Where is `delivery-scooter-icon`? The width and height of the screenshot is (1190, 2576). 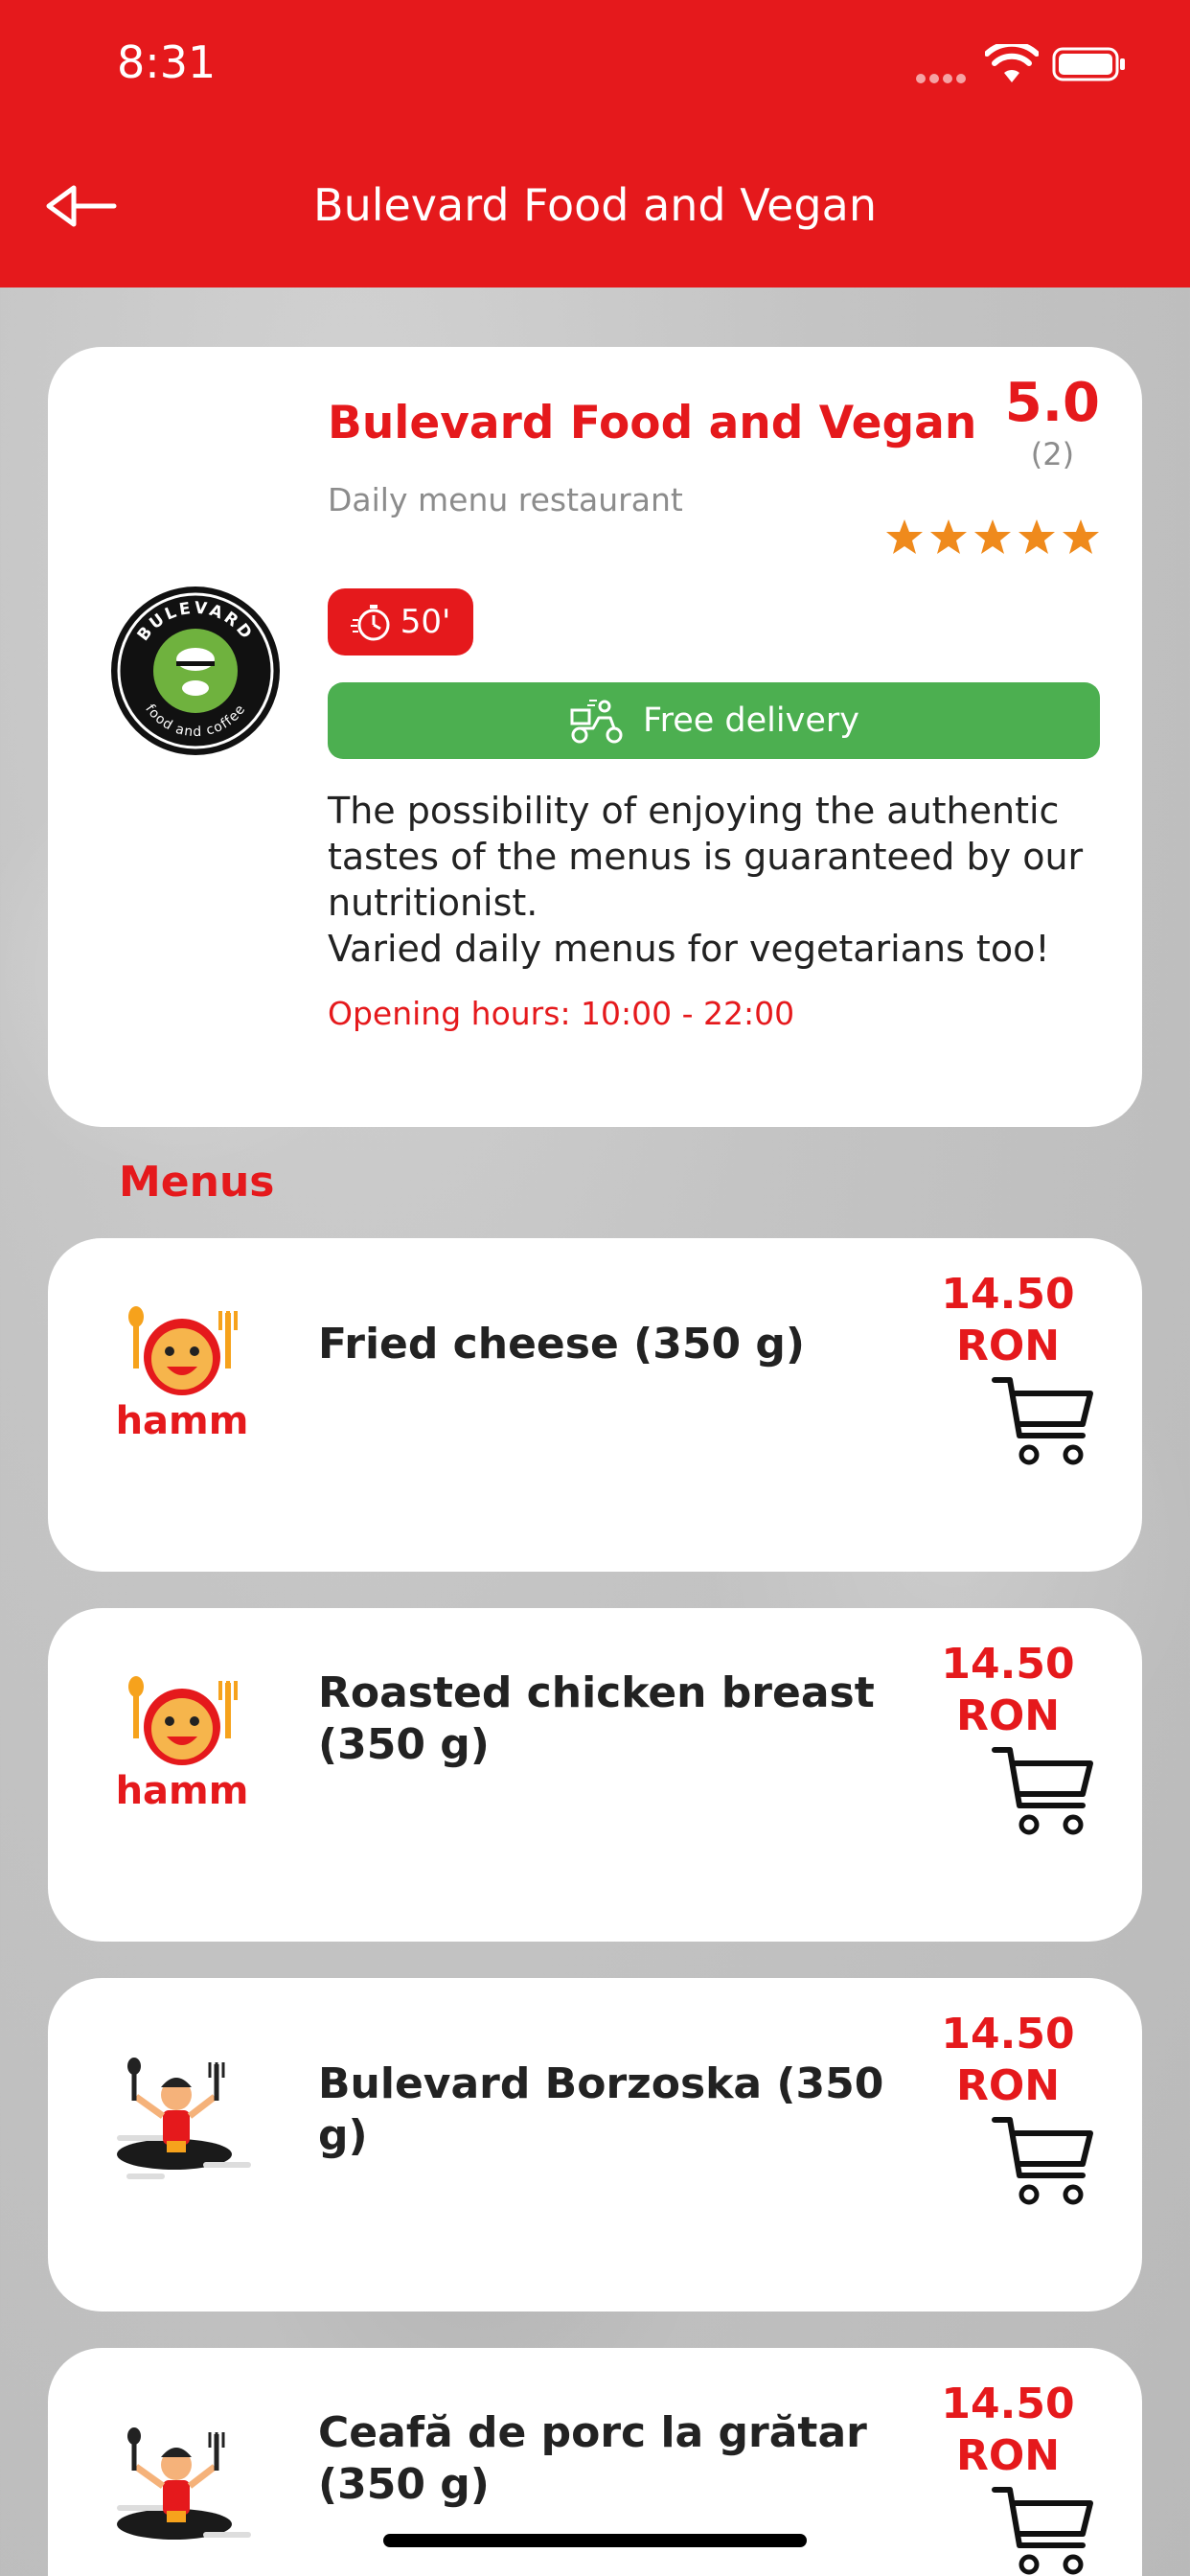
delivery-scooter-icon is located at coordinates (596, 722).